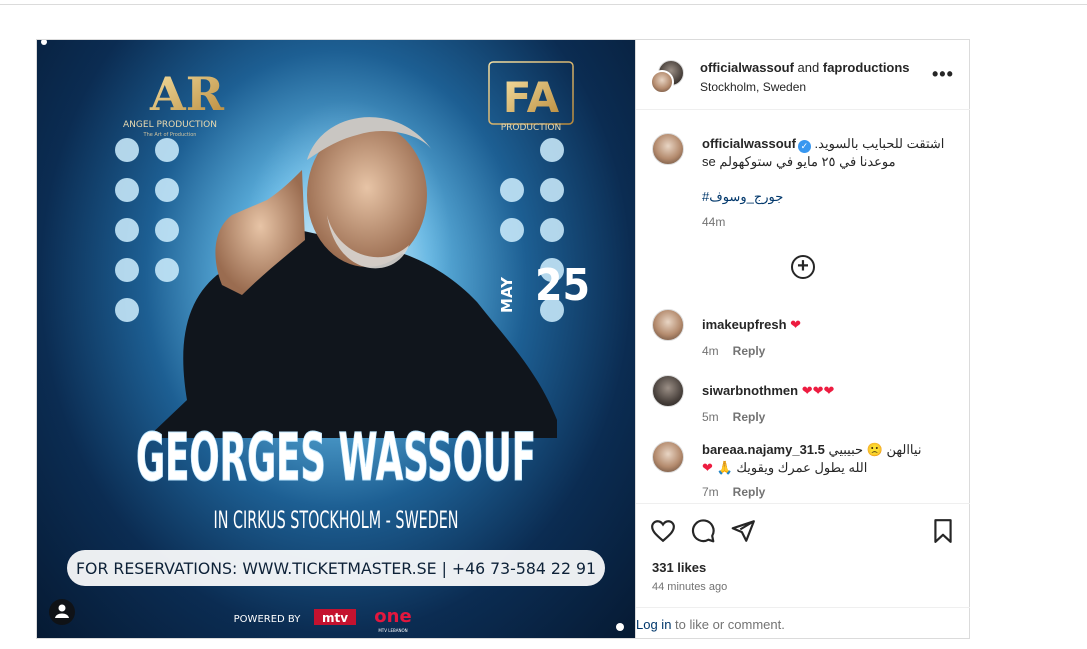 The height and width of the screenshot is (649, 1087). I want to click on venue-text: IN CIRKUS STOCKHOLM - SWEDEN, so click(336, 520).